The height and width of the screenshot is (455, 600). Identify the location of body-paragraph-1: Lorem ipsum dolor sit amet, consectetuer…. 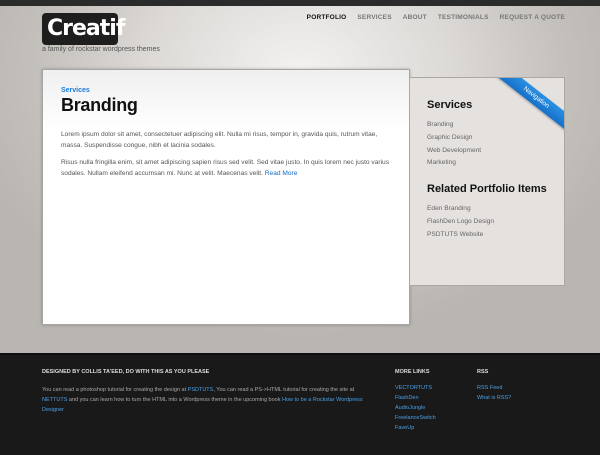
(219, 140).